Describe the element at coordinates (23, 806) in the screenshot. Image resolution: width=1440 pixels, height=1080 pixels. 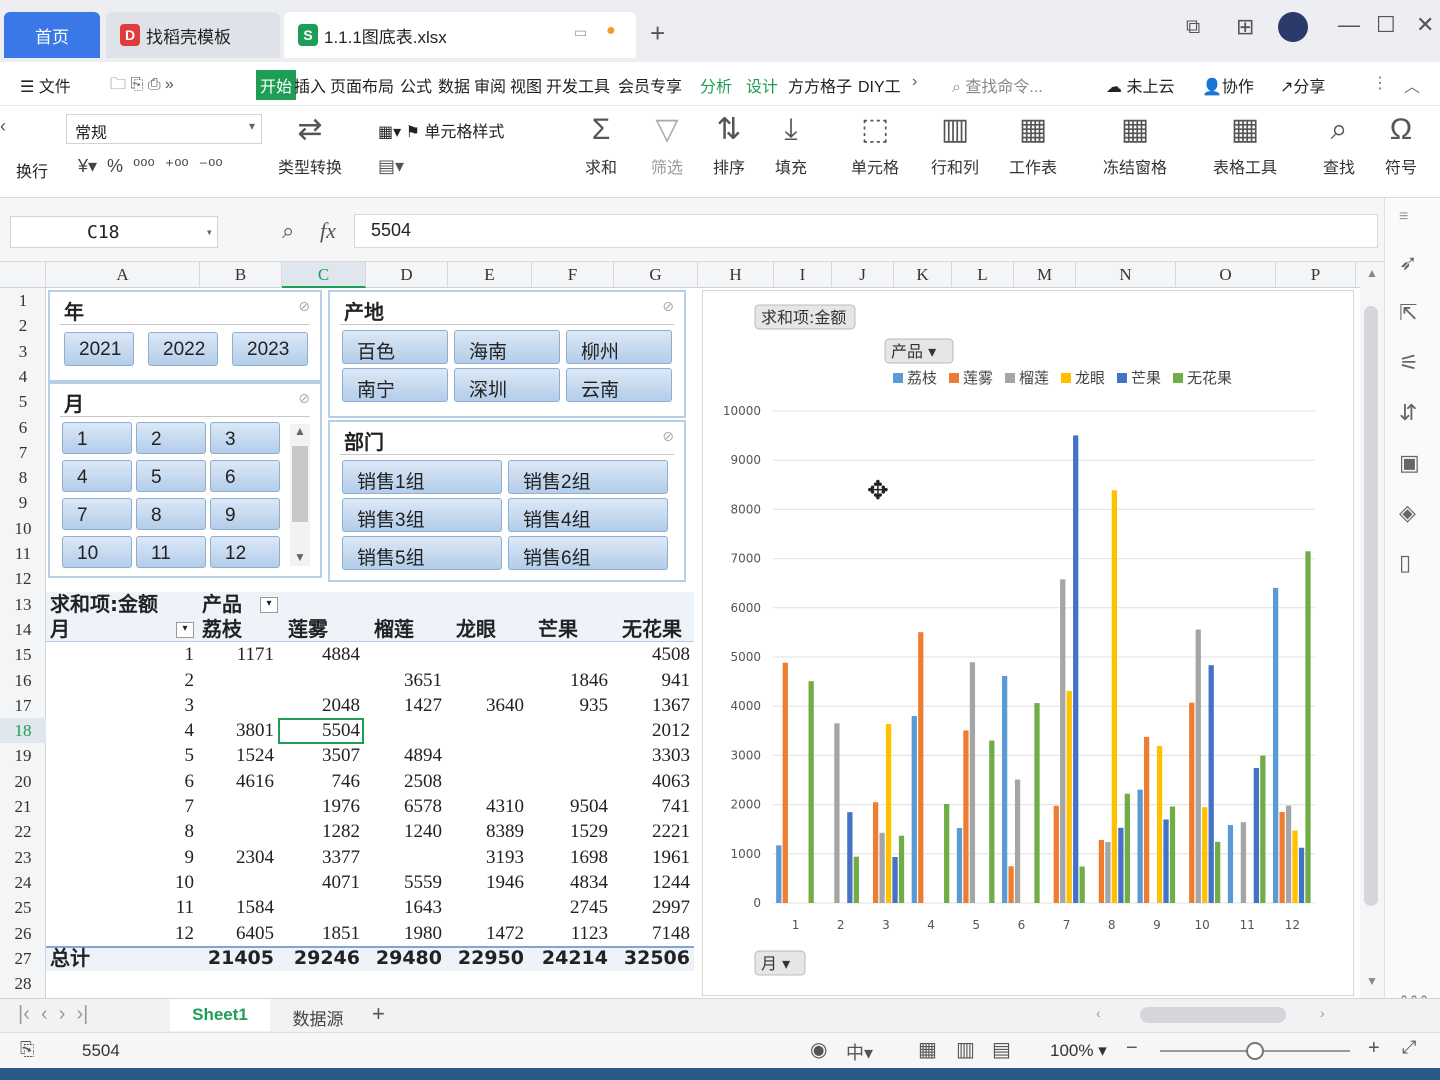
I see `row-header-21: 21` at that location.